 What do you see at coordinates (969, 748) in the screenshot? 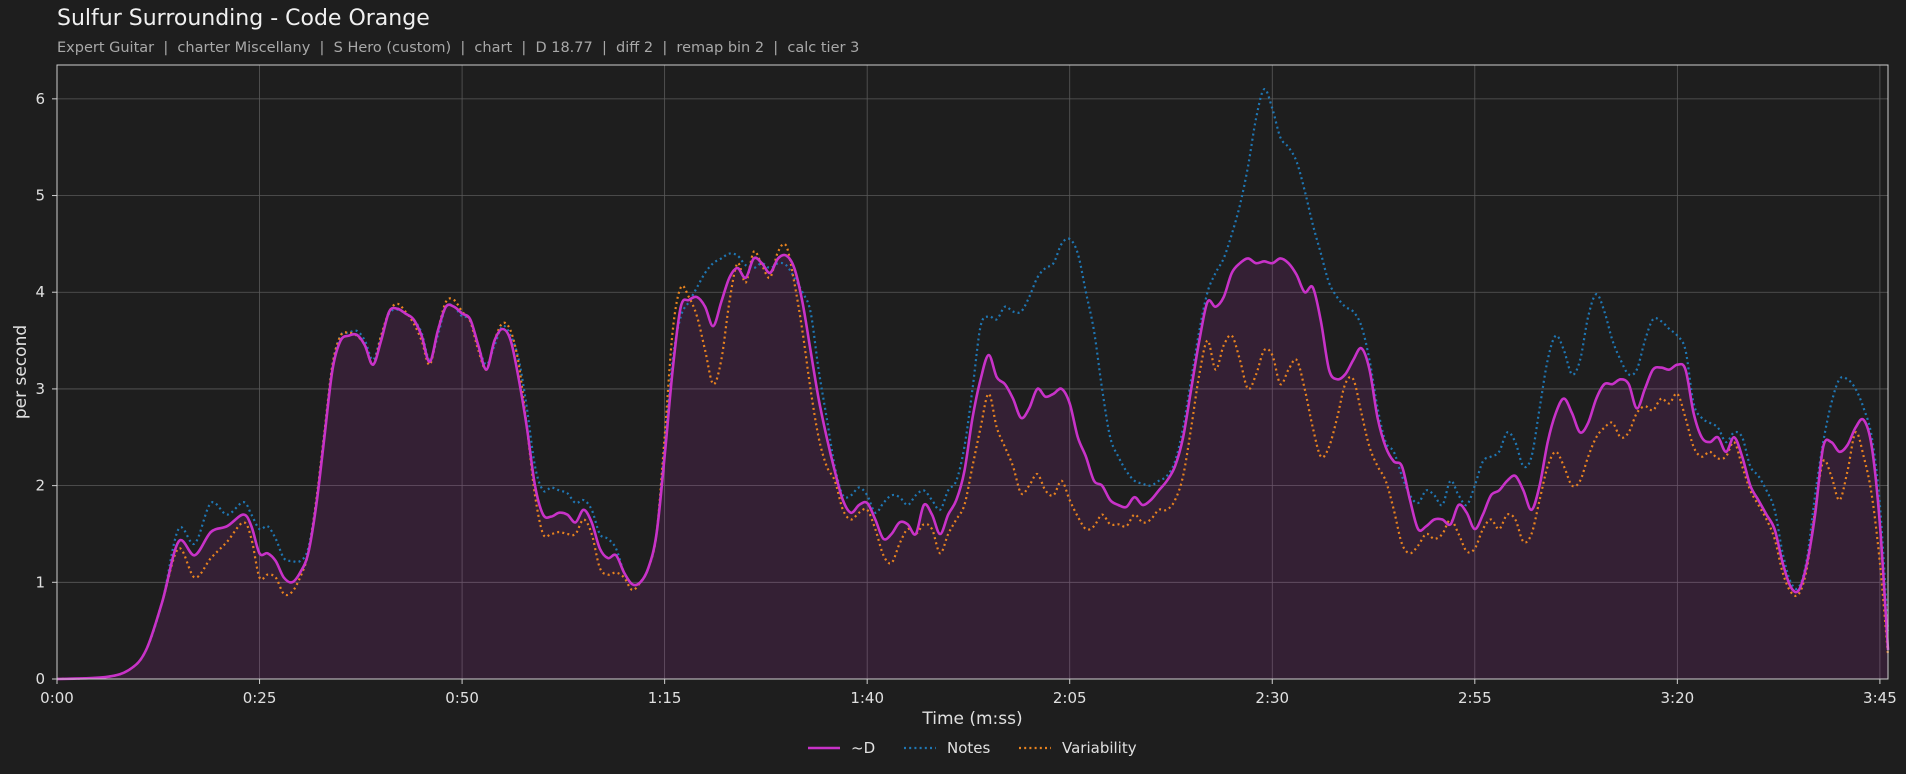
I see `legend-label-1: Notes` at bounding box center [969, 748].